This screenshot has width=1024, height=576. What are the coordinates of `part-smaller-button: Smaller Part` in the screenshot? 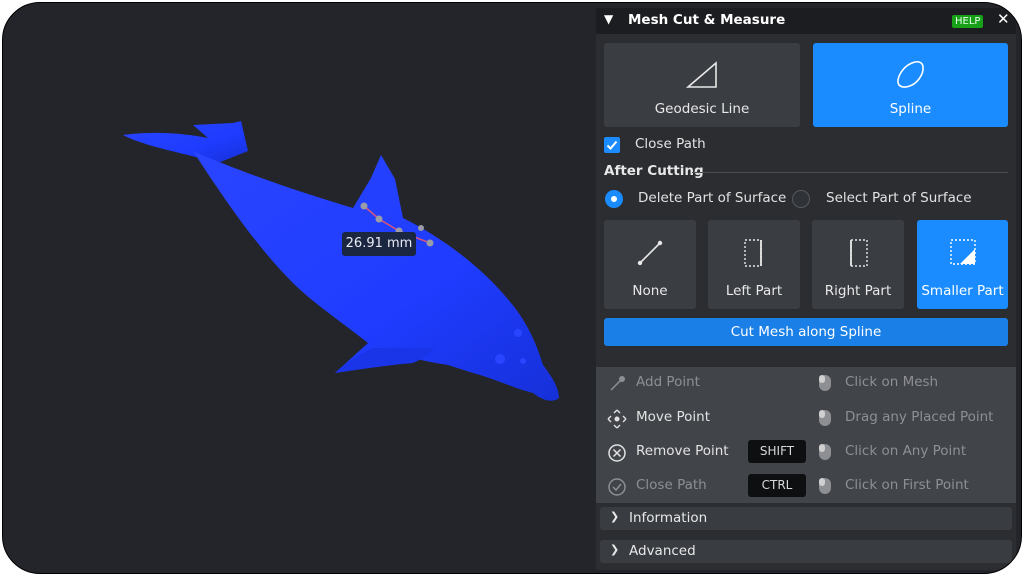 It's located at (962, 264).